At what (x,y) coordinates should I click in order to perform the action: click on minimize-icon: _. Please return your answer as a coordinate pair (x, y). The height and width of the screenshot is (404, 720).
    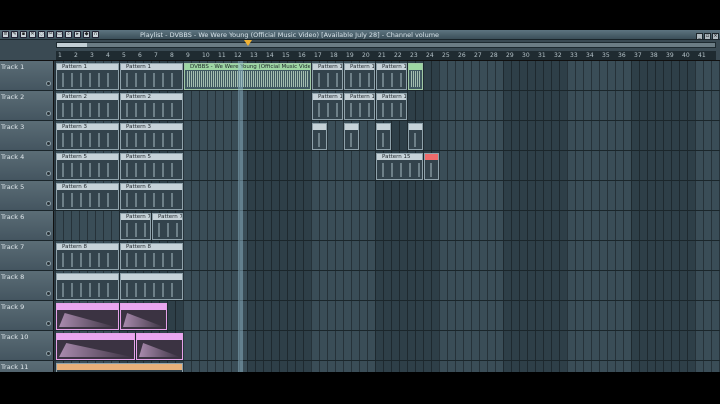
    Looking at the image, I should click on (699, 36).